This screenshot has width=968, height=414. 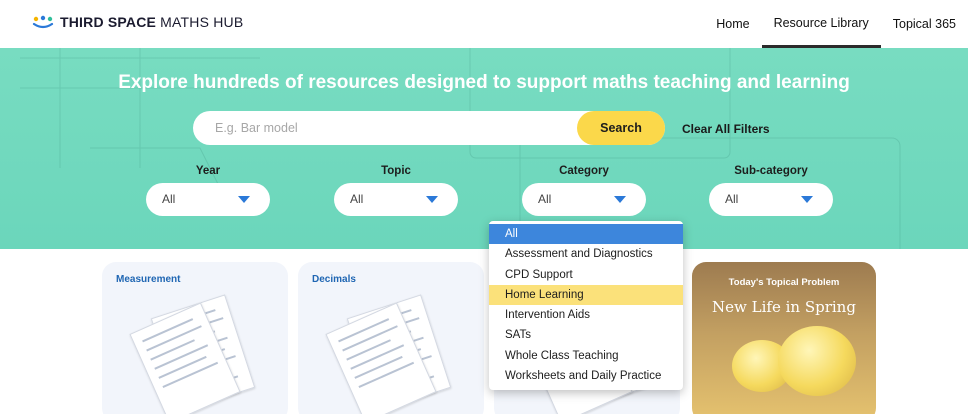 I want to click on card-title: Measurement, so click(x=148, y=279).